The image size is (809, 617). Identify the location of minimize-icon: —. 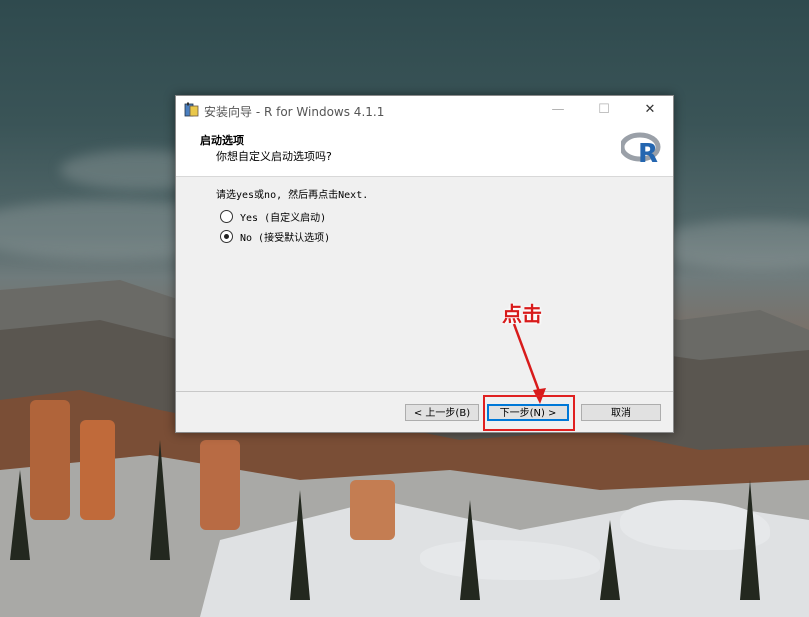
(558, 109).